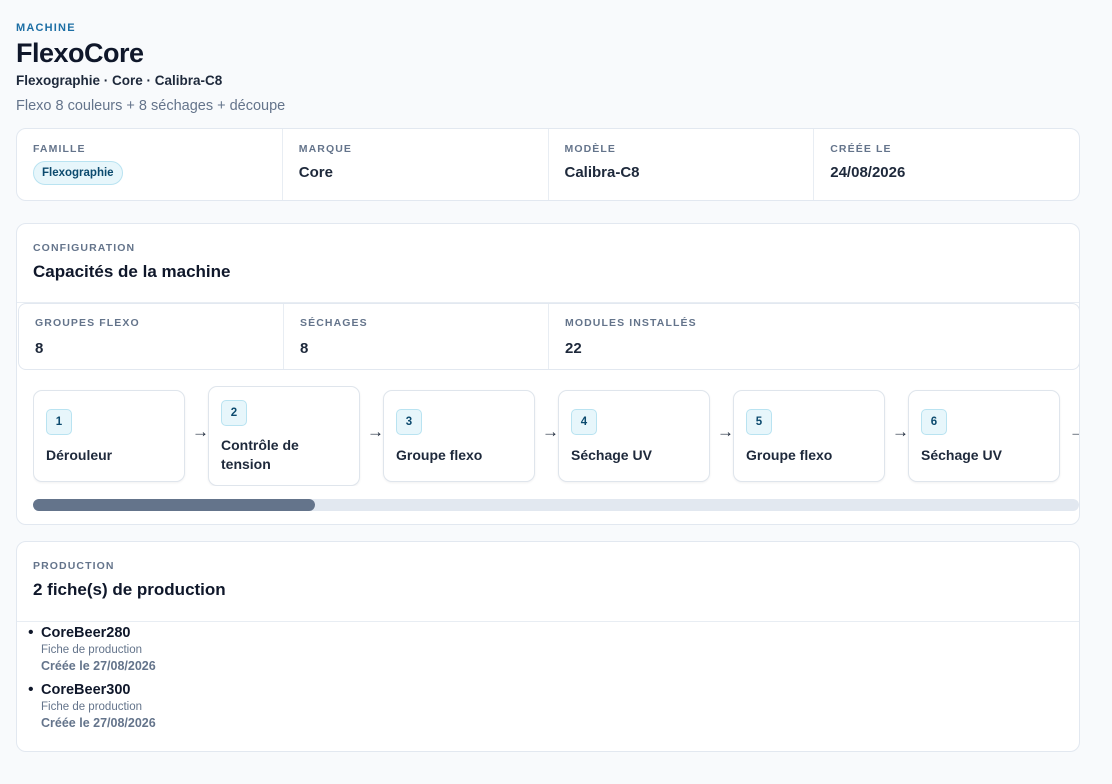 The width and height of the screenshot is (1112, 784). What do you see at coordinates (861, 149) in the screenshot?
I see `created-label: CRÉÉE LE` at bounding box center [861, 149].